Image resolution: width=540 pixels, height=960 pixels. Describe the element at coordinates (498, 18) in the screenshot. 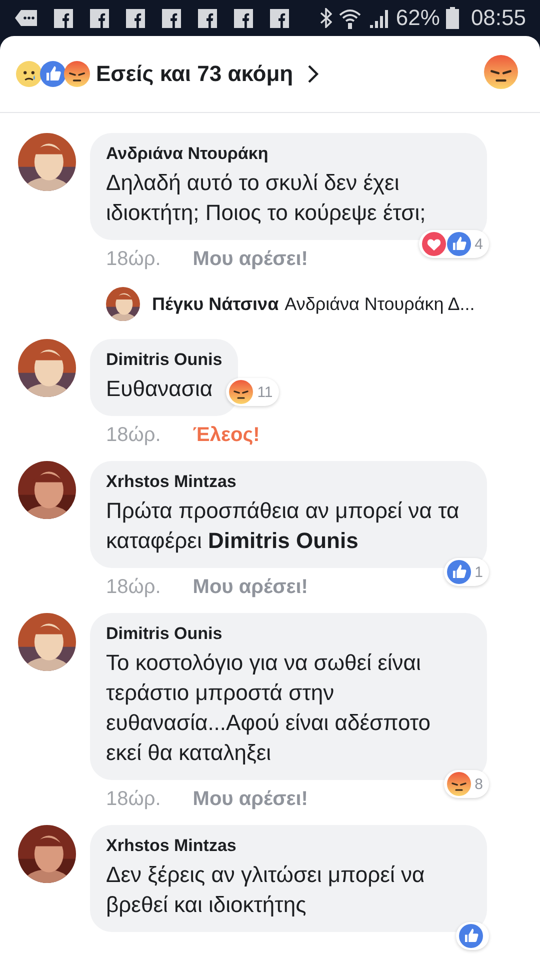

I see `clock: 08:55` at that location.